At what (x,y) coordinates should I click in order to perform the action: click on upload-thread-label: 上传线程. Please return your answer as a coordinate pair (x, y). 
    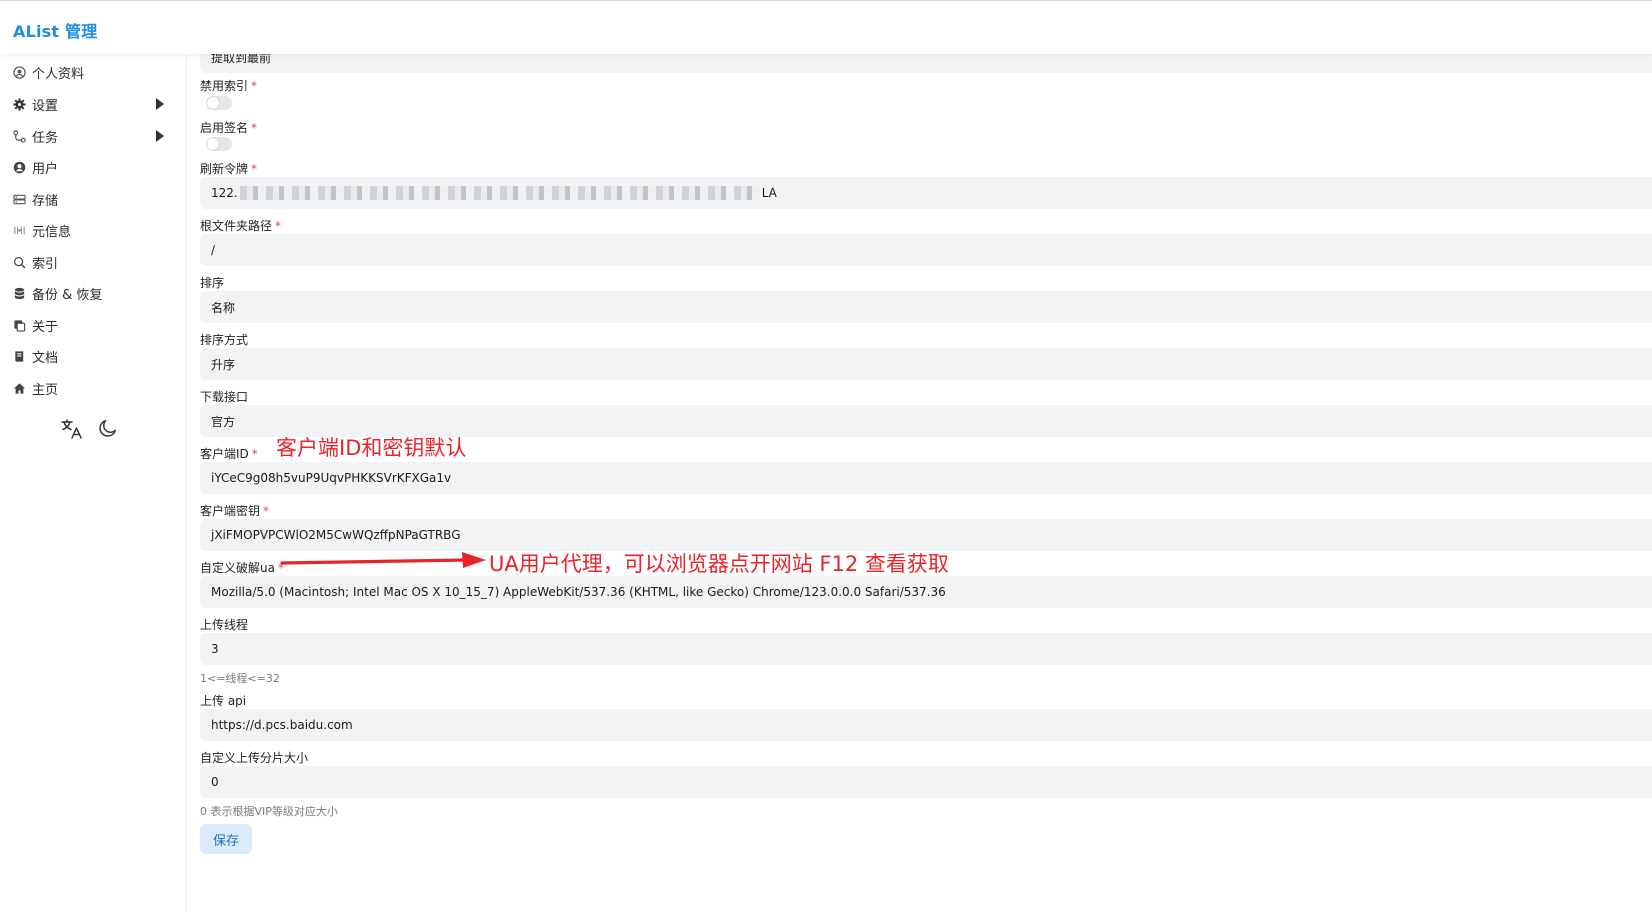
    Looking at the image, I should click on (224, 625).